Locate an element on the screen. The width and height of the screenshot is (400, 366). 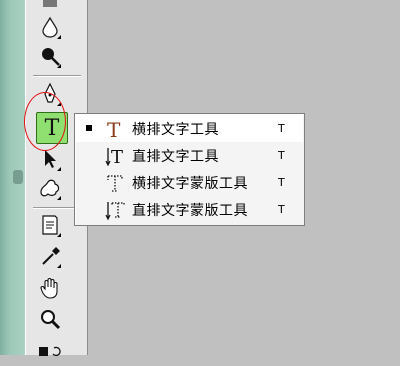
tool-burn is located at coordinates (50, 56).